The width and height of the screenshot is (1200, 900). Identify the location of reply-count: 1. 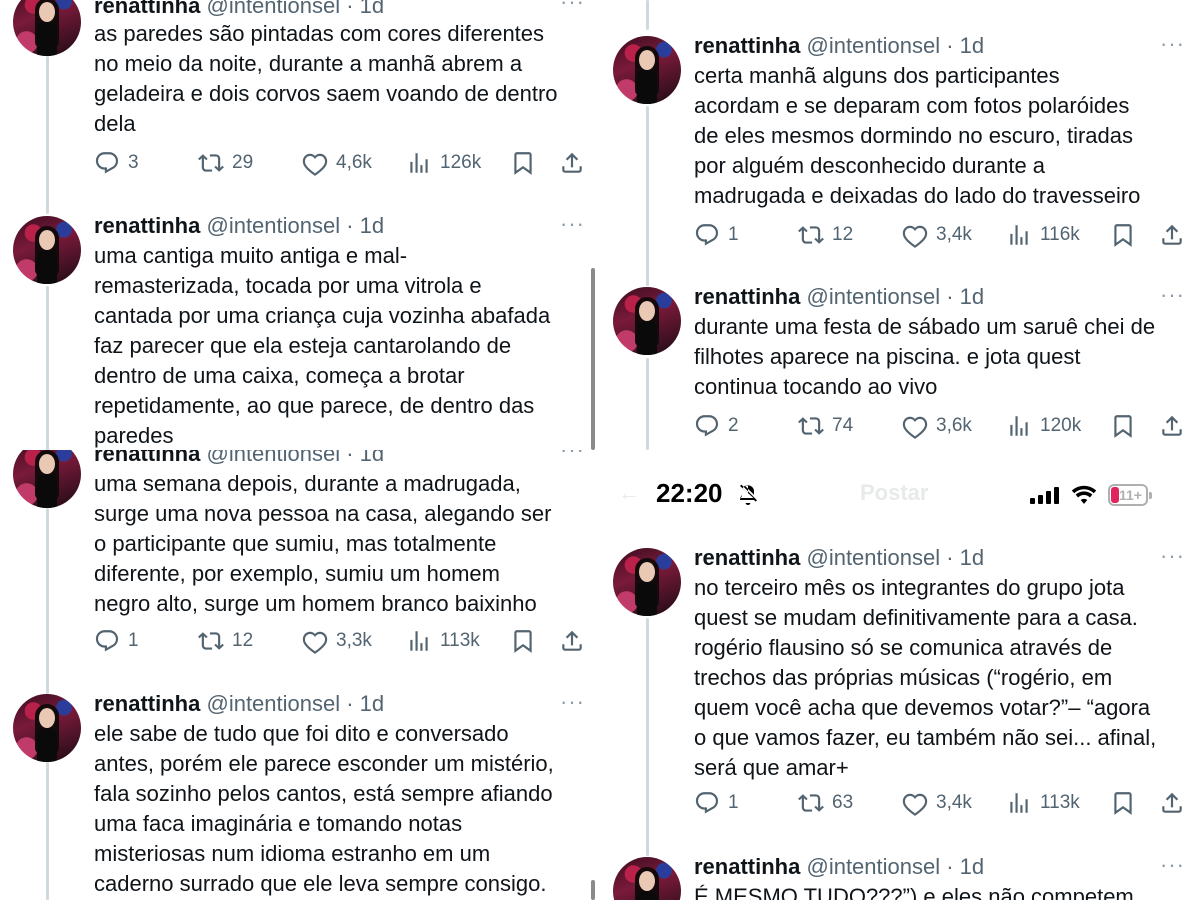
(733, 802).